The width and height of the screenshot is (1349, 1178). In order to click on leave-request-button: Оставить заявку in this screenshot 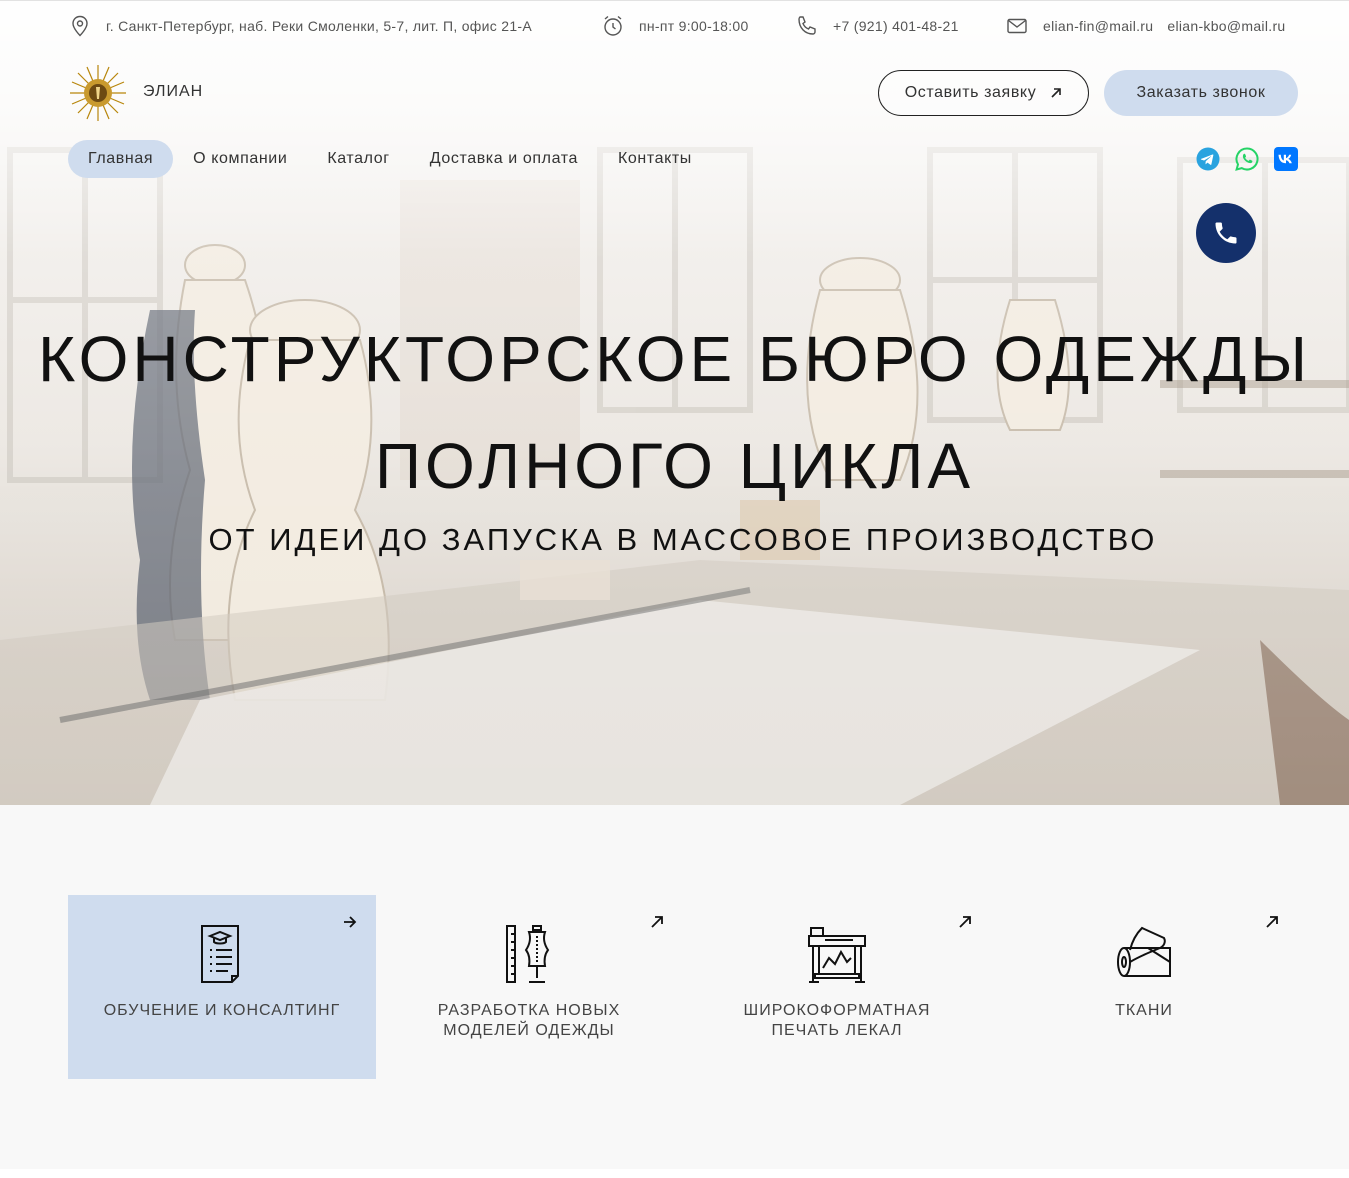, I will do `click(983, 93)`.